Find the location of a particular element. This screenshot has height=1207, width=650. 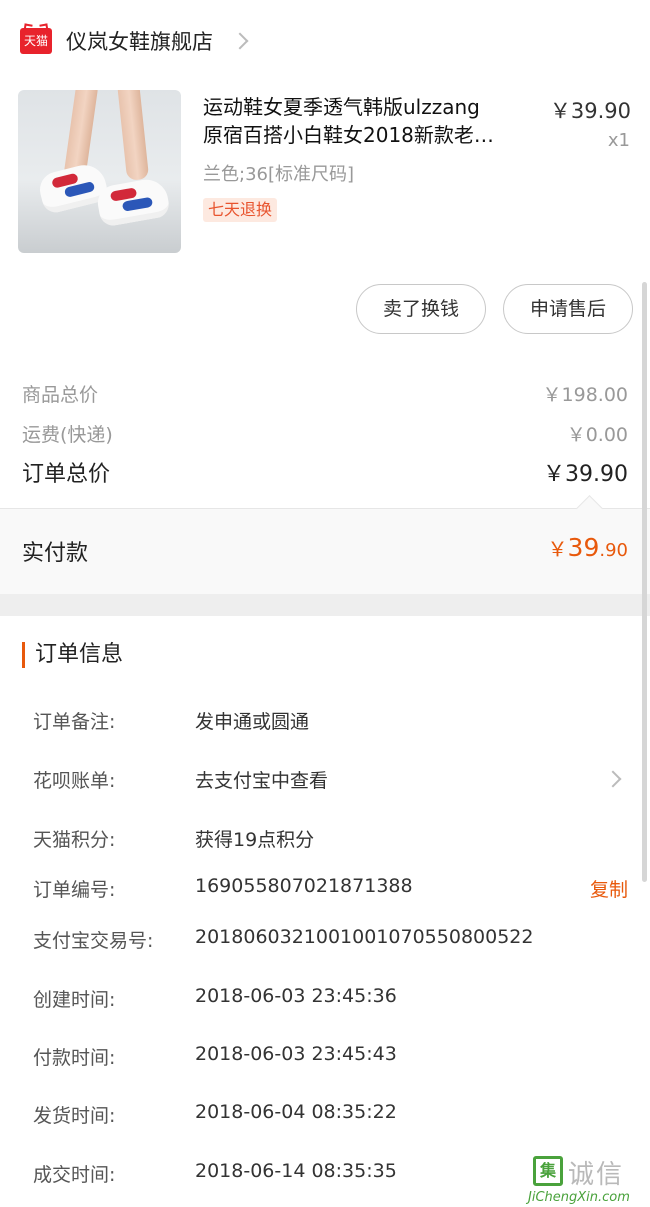

product-image-shoe is located at coordinates (133, 202).